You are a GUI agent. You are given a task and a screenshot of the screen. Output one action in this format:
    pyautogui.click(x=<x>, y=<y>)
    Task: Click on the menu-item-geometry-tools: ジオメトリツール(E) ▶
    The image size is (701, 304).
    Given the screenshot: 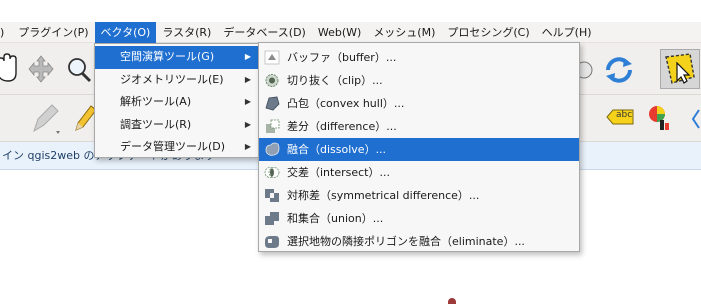 What is the action you would take?
    pyautogui.click(x=177, y=80)
    